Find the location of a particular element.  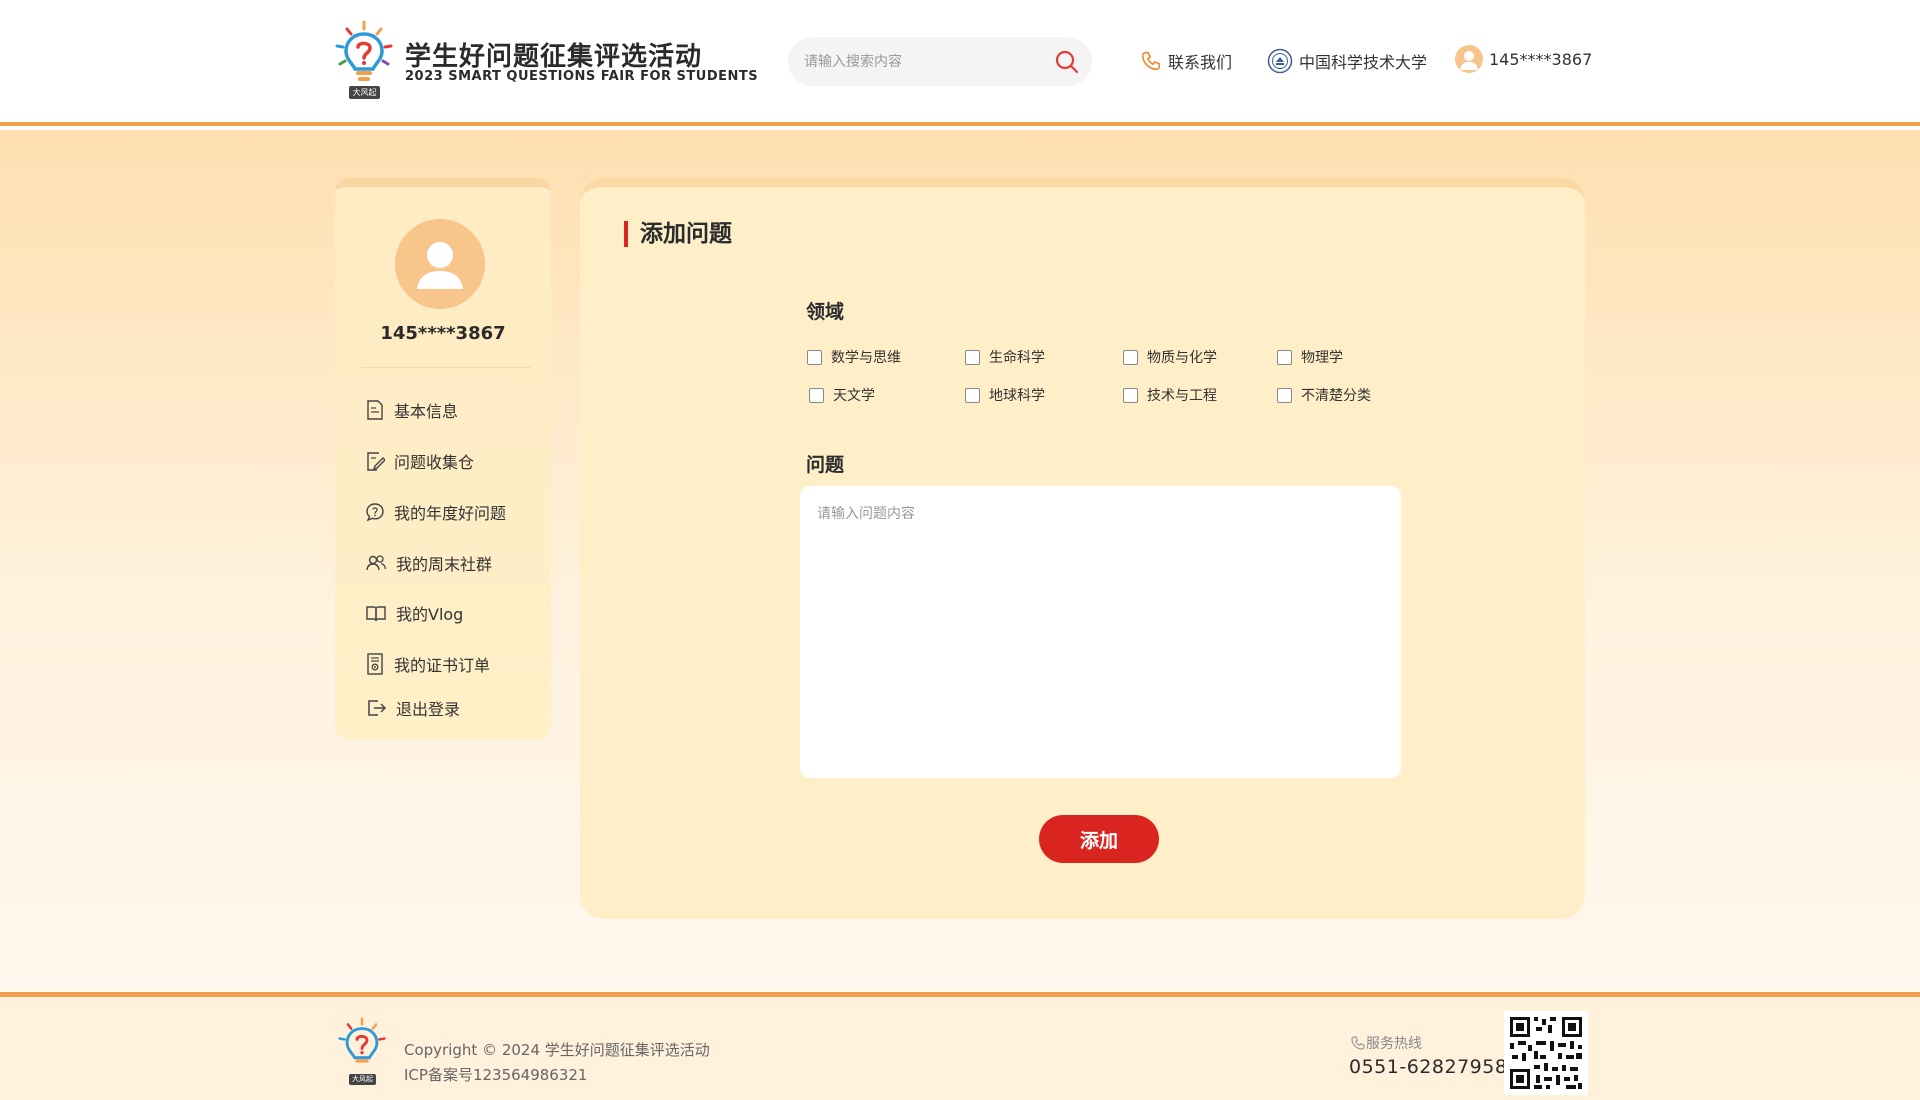

footer-logo-tag: 大风起 is located at coordinates (362, 1079).